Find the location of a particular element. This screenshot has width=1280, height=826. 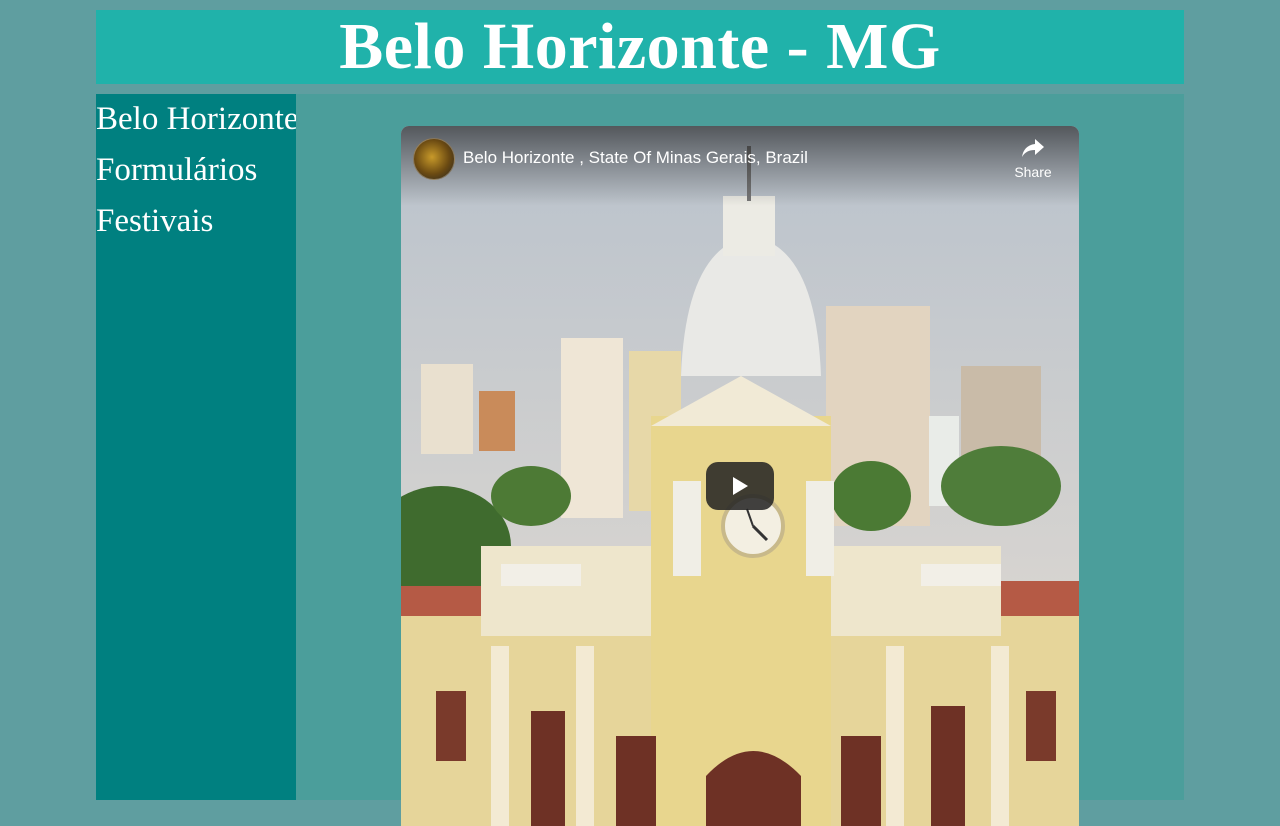

sidebar-link-belo-horizonte: Belo Horizonte is located at coordinates (197, 119).